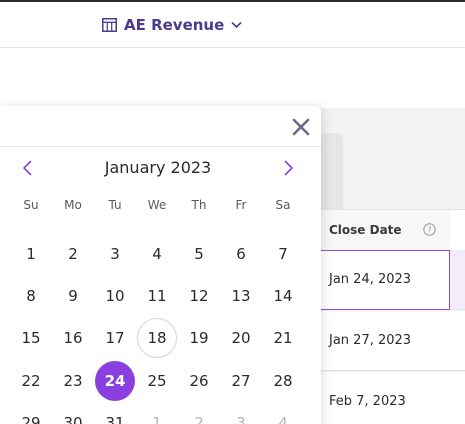  Describe the element at coordinates (73, 381) in the screenshot. I see `day-cell: 23` at that location.